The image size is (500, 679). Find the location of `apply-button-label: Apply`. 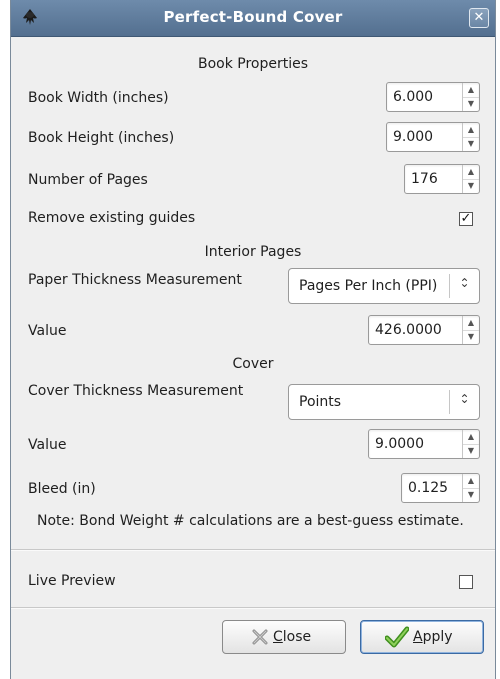

apply-button-label: Apply is located at coordinates (433, 637).